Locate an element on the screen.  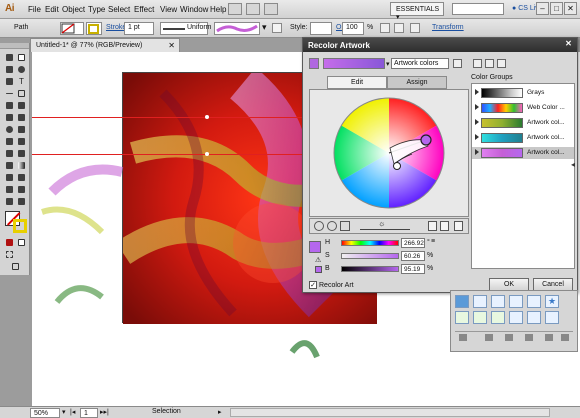
none-mode-icon is located at coordinates (21, 242).